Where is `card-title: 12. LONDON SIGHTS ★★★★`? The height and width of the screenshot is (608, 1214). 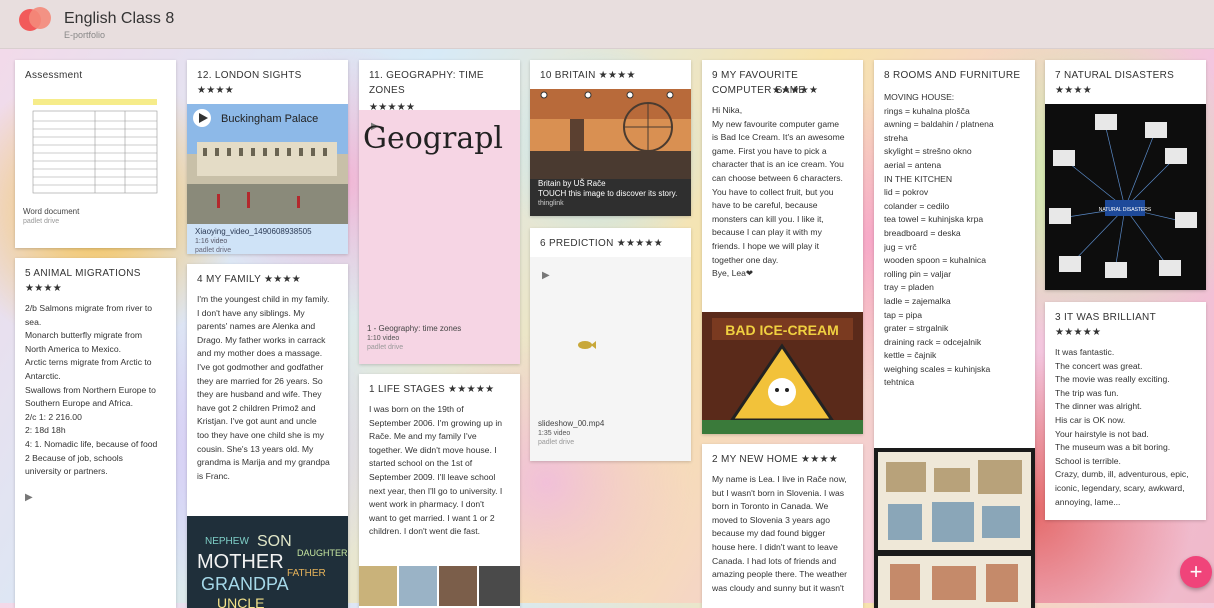 card-title: 12. LONDON SIGHTS ★★★★ is located at coordinates (267, 82).